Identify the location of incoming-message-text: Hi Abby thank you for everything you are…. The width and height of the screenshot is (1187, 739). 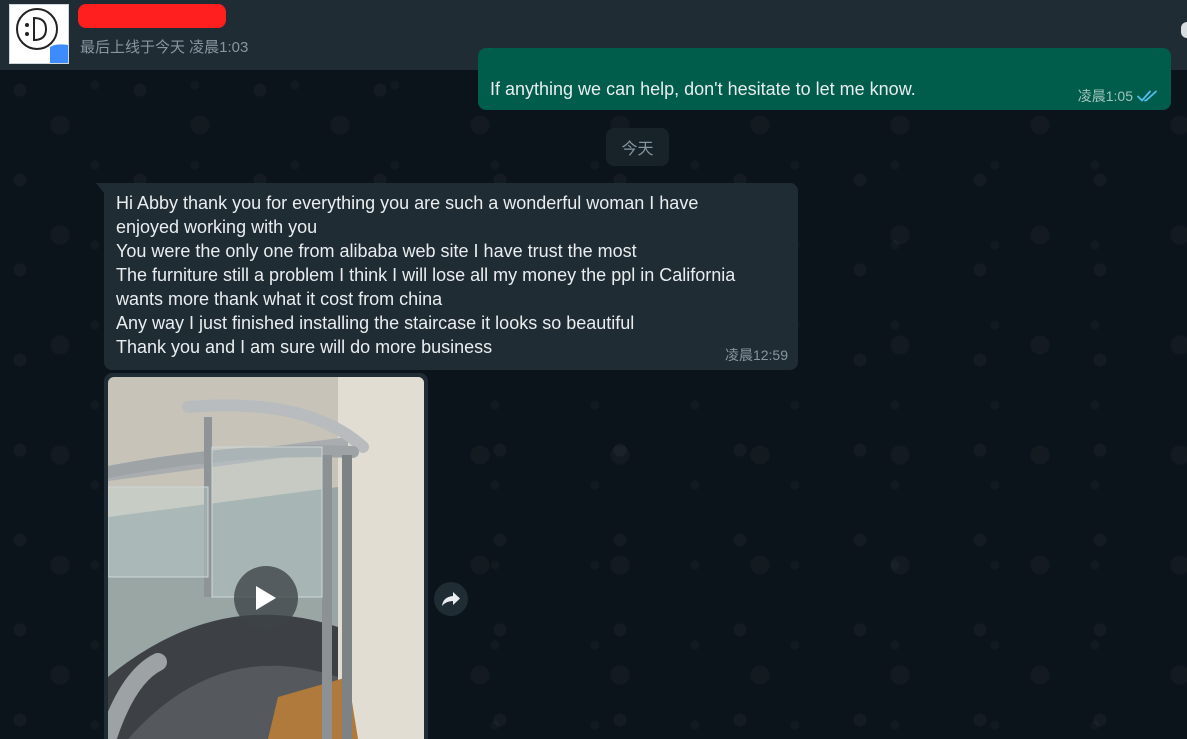
(452, 275).